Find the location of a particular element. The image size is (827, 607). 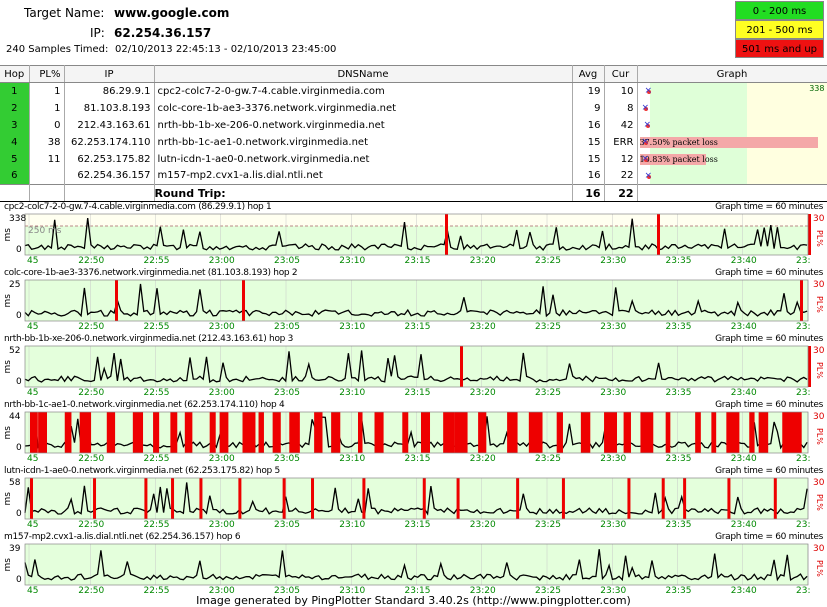

y-max-label: 44 is located at coordinates (15, 417).